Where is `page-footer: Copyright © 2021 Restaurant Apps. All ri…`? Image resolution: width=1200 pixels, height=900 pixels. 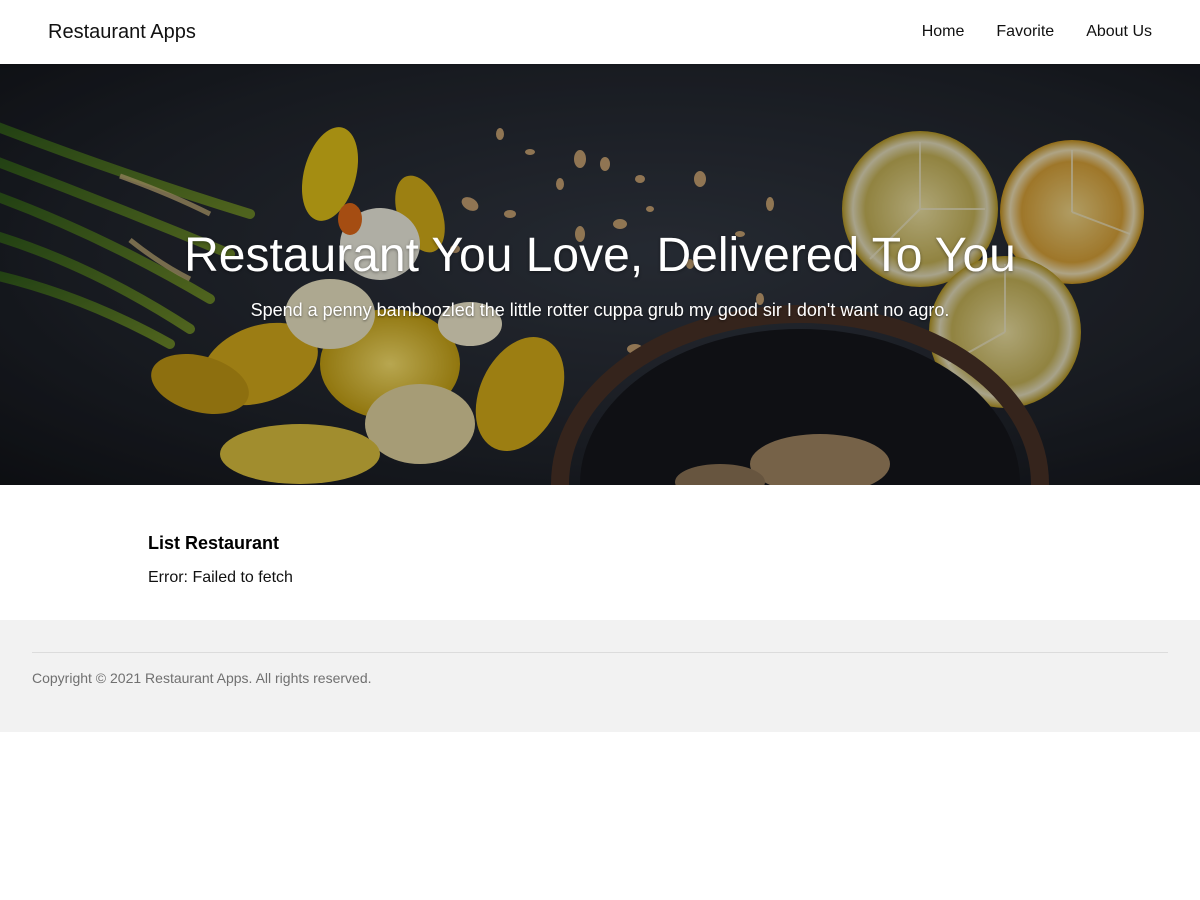
page-footer: Copyright © 2021 Restaurant Apps. All ri… is located at coordinates (600, 676).